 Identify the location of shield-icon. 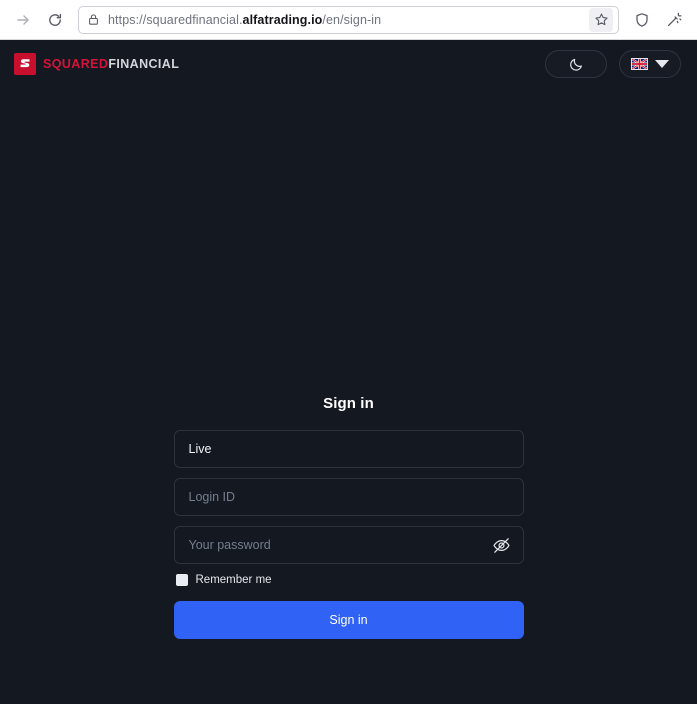
(642, 19).